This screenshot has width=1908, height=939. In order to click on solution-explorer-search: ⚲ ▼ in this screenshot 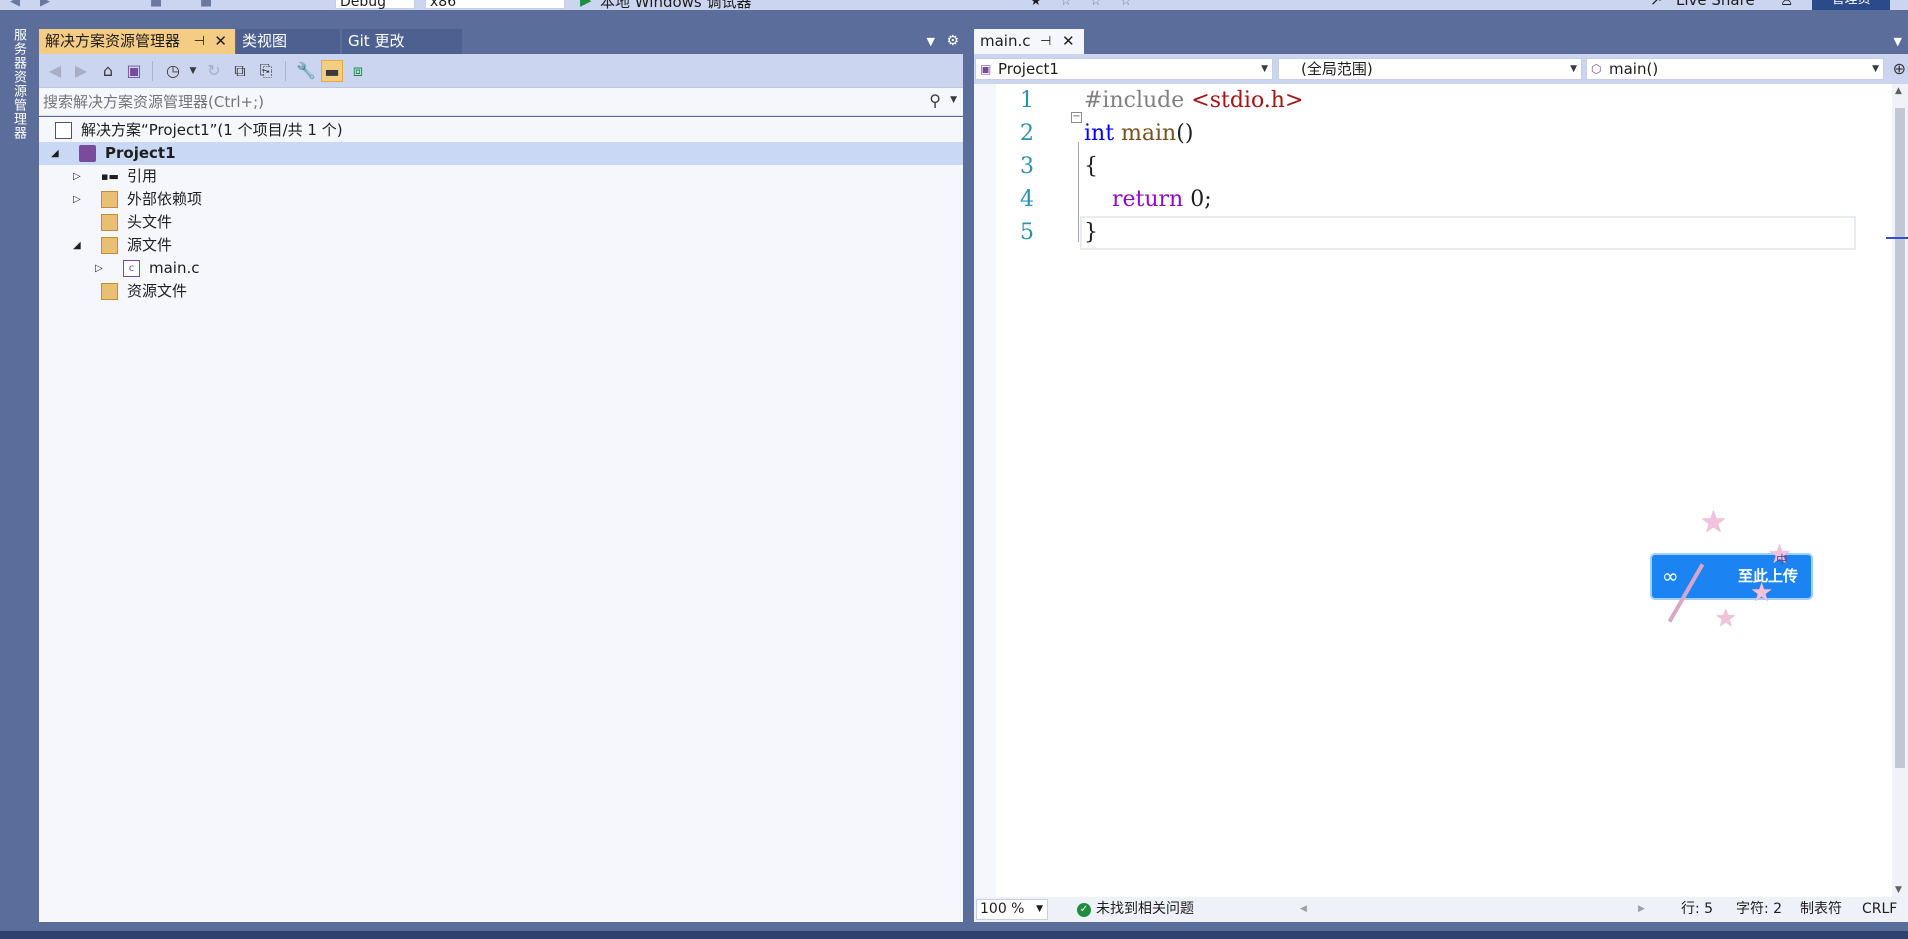, I will do `click(501, 102)`.